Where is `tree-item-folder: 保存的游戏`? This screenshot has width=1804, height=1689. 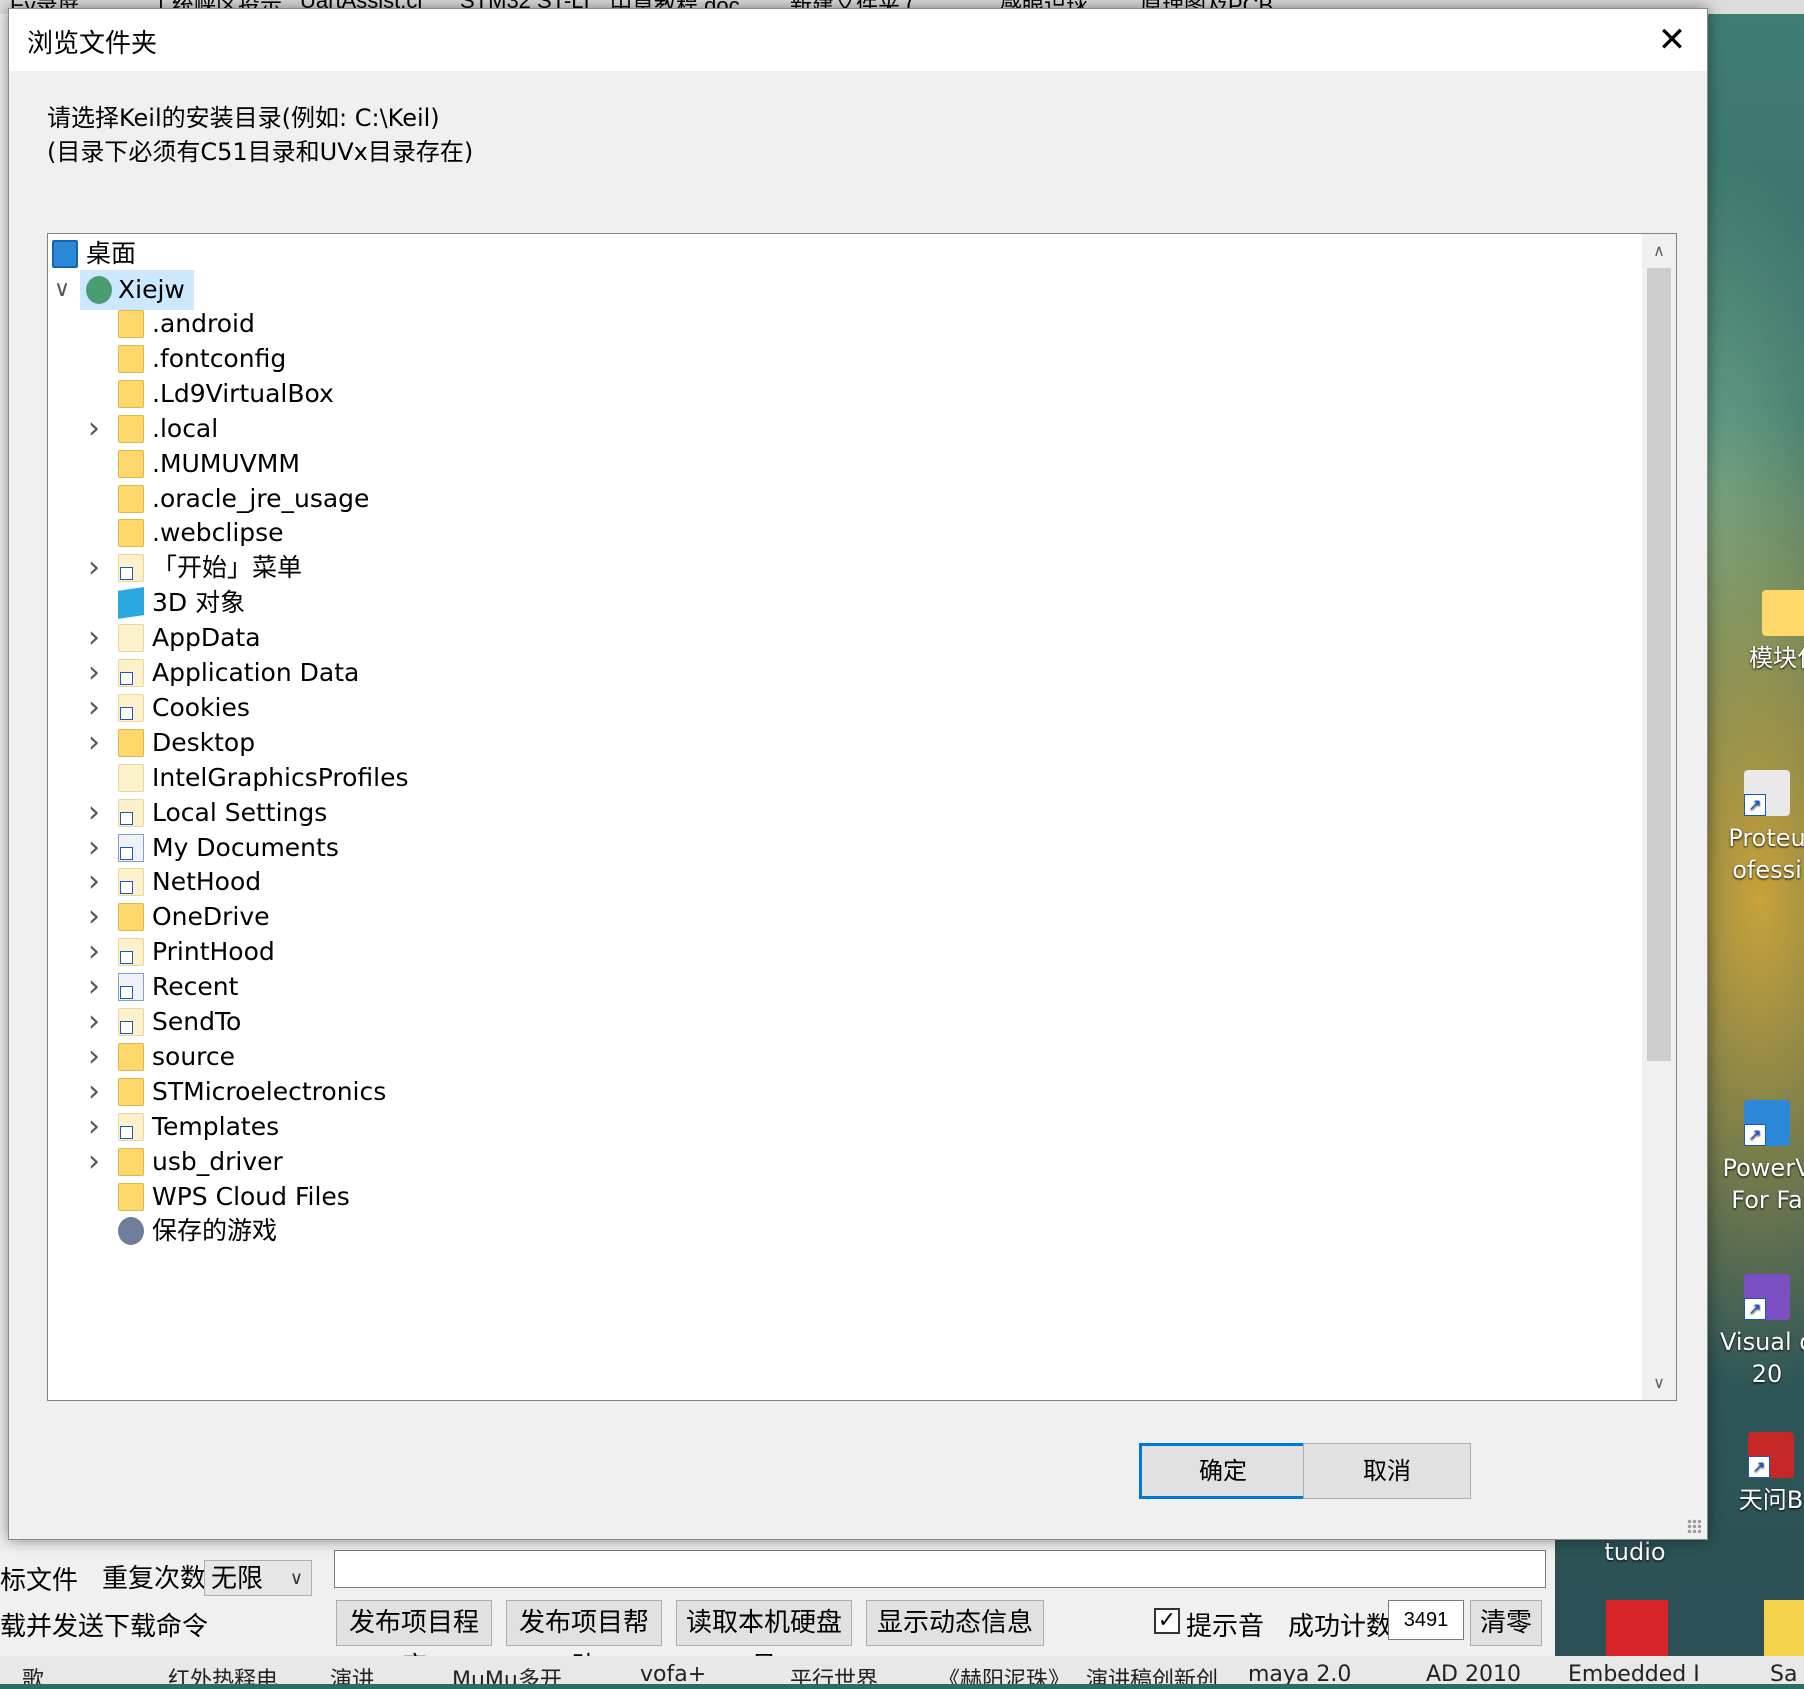 tree-item-folder: 保存的游戏 is located at coordinates (843, 1231).